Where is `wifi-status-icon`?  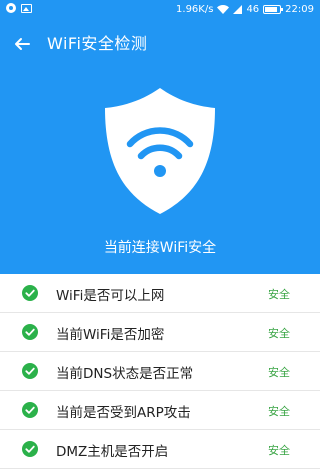 wifi-status-icon is located at coordinates (223, 9).